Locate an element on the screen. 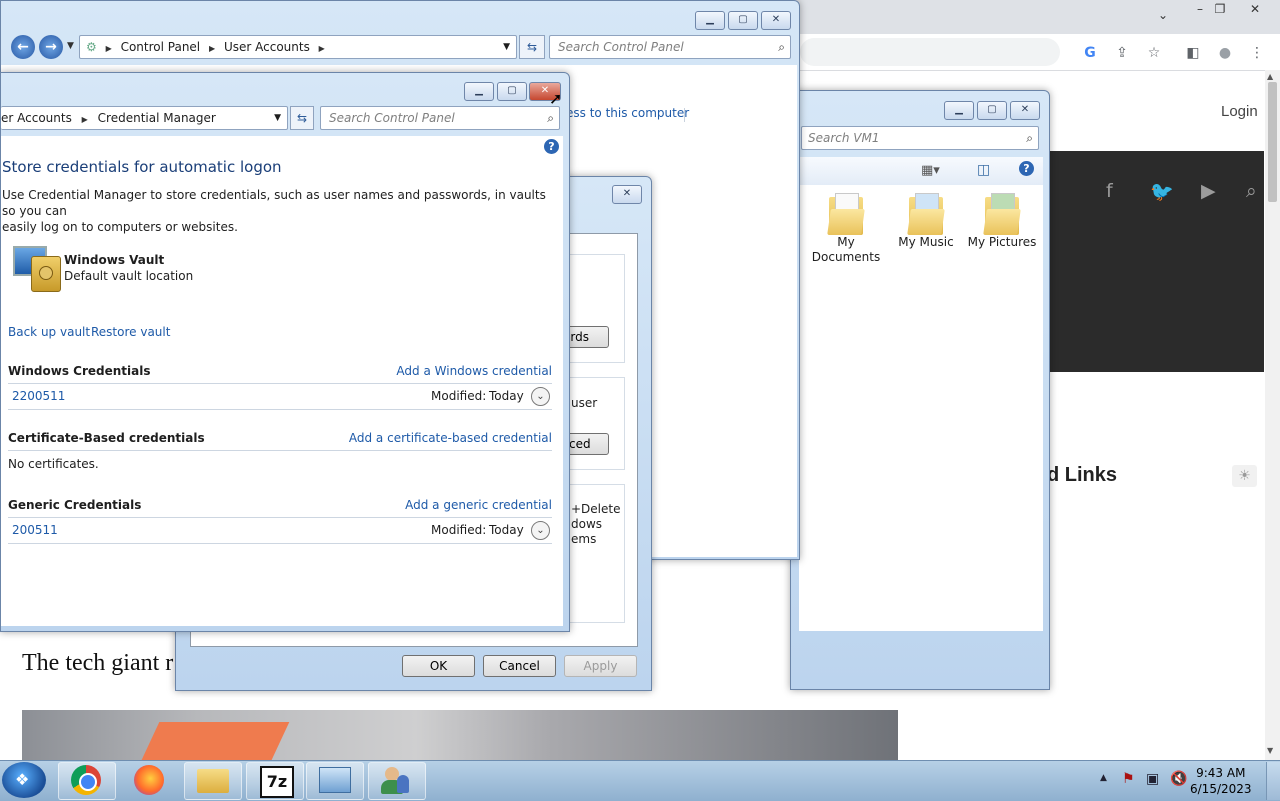 The height and width of the screenshot is (801, 1280). ua-minimize-button: ▁ is located at coordinates (710, 20).